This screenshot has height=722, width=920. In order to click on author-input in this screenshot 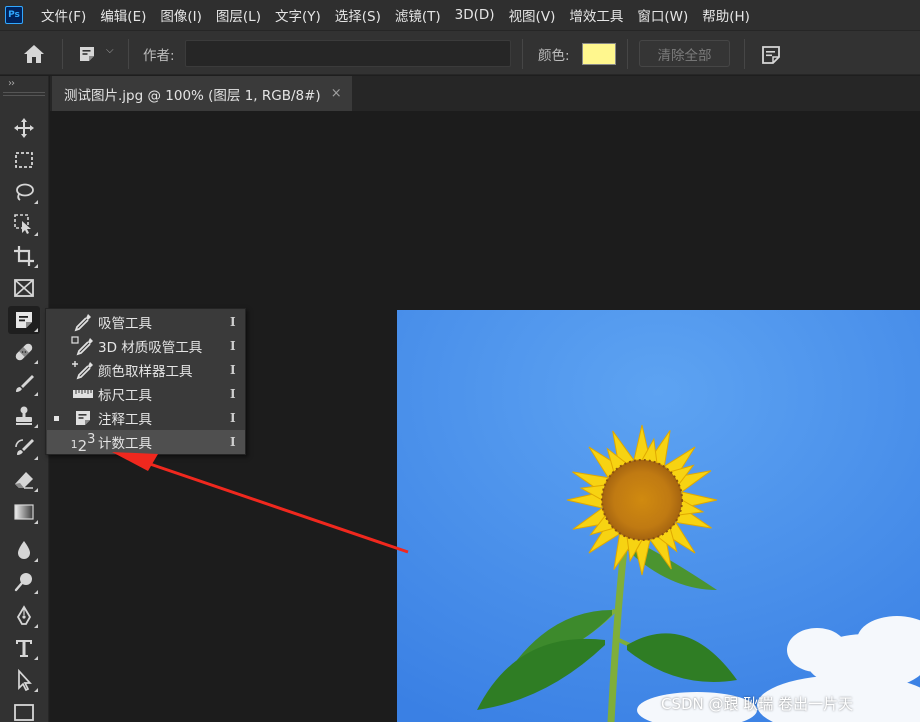, I will do `click(348, 53)`.